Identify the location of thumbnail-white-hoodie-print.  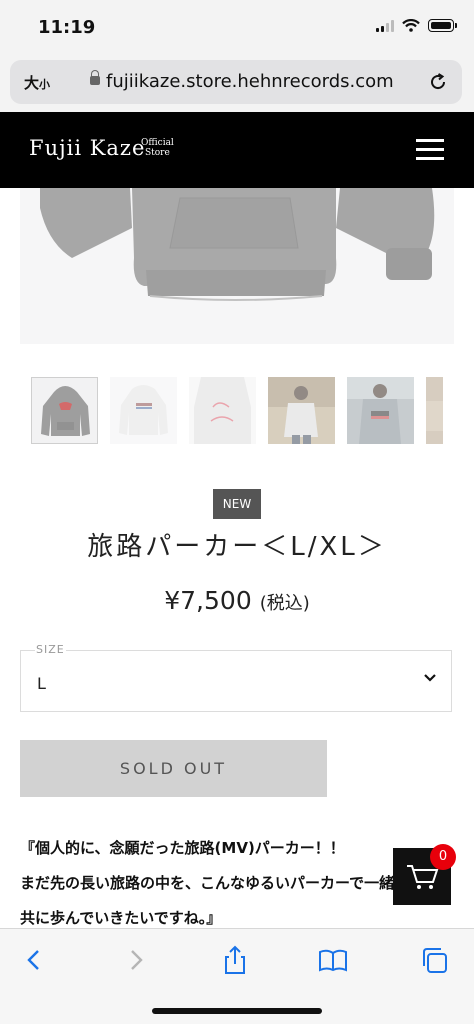
(222, 410).